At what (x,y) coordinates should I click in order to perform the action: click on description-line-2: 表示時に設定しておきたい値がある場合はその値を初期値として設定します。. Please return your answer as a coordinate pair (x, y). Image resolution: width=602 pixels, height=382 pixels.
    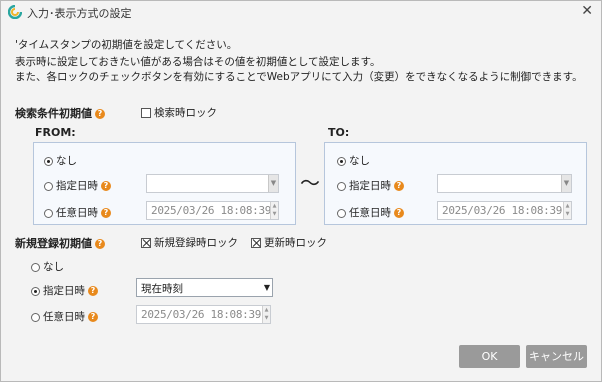
    Looking at the image, I should click on (198, 62).